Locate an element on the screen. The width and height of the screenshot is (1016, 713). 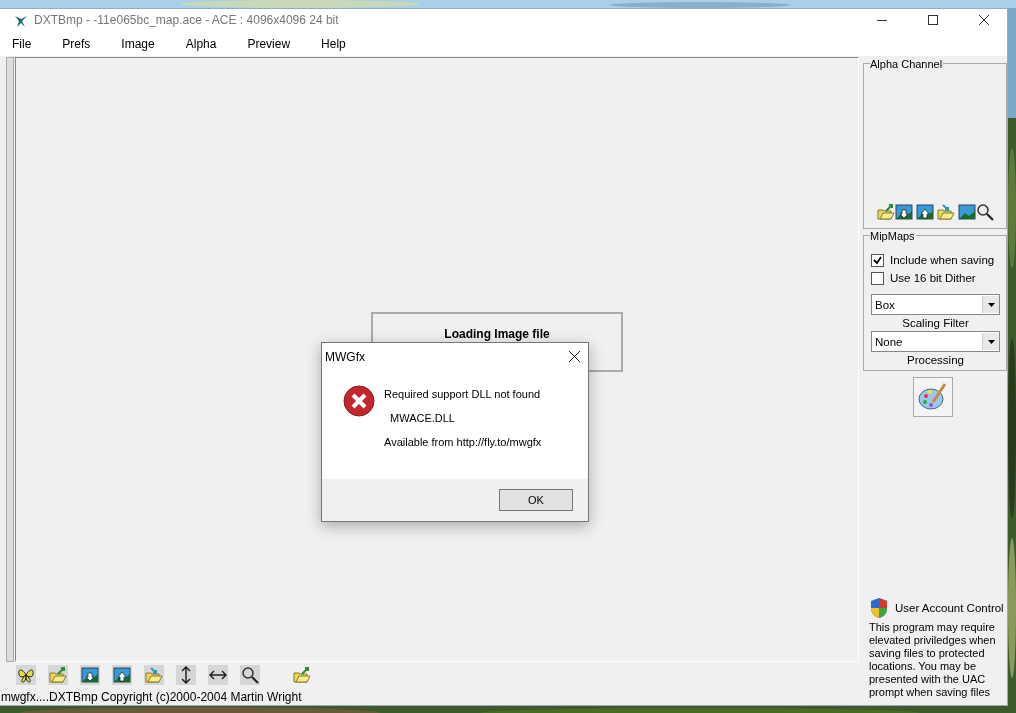
error-message: Required support DLL not found is located at coordinates (463, 394).